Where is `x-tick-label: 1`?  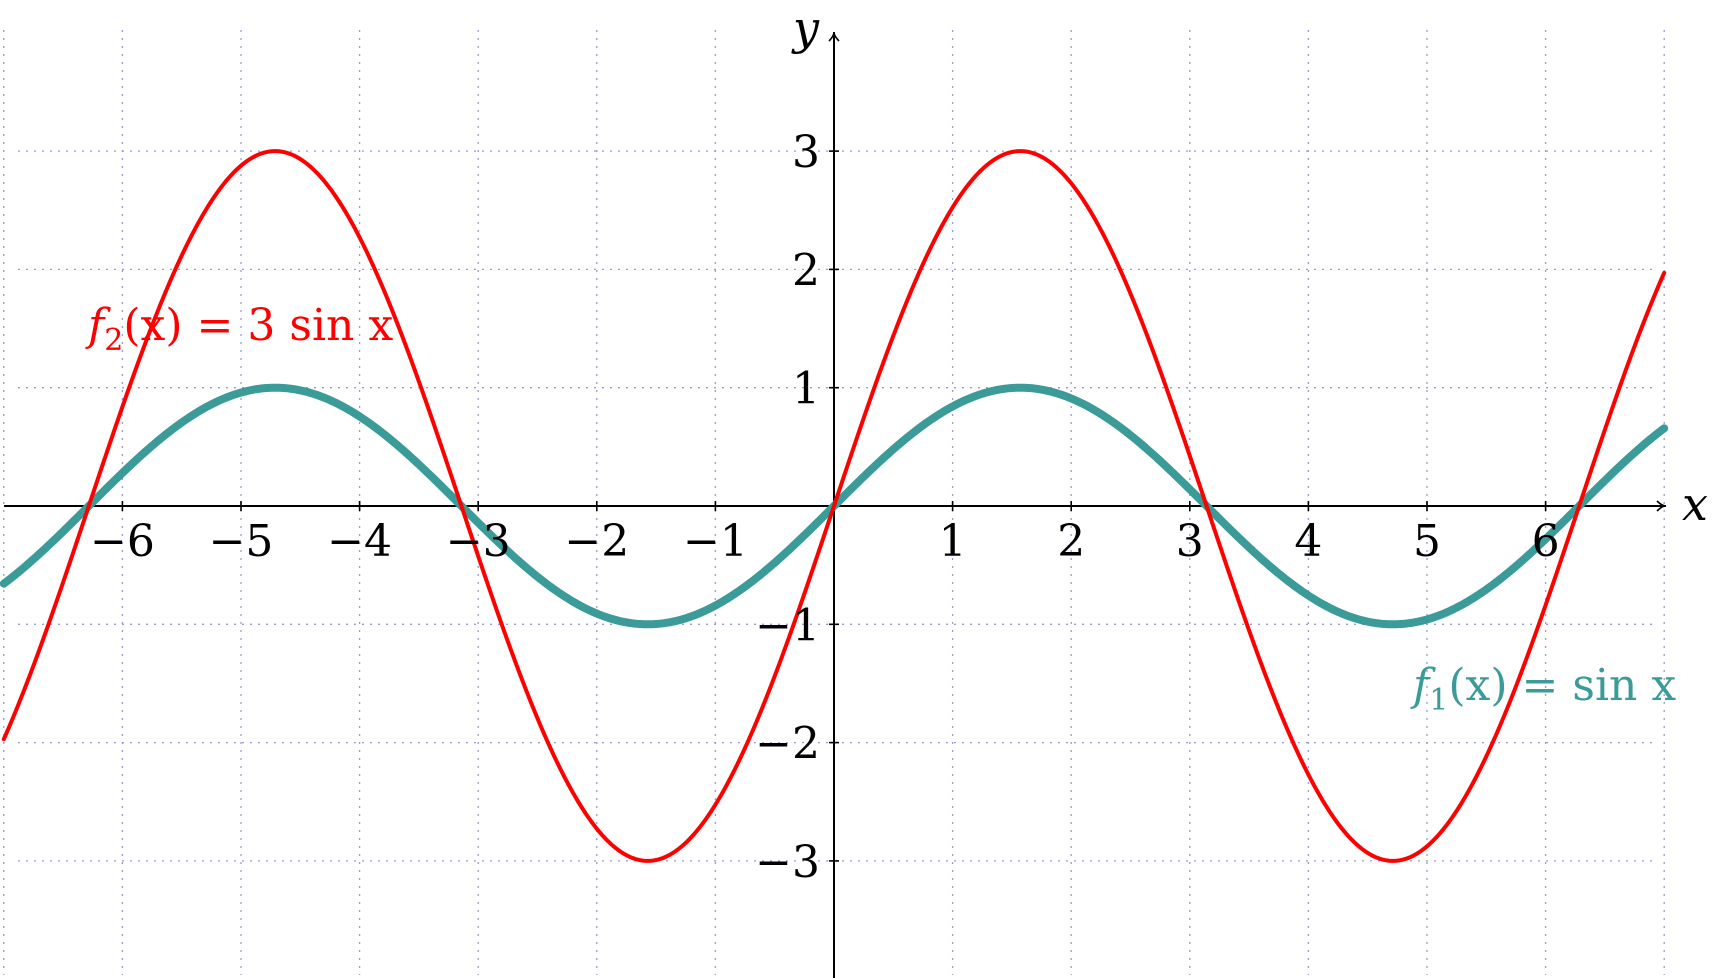 x-tick-label: 1 is located at coordinates (953, 541).